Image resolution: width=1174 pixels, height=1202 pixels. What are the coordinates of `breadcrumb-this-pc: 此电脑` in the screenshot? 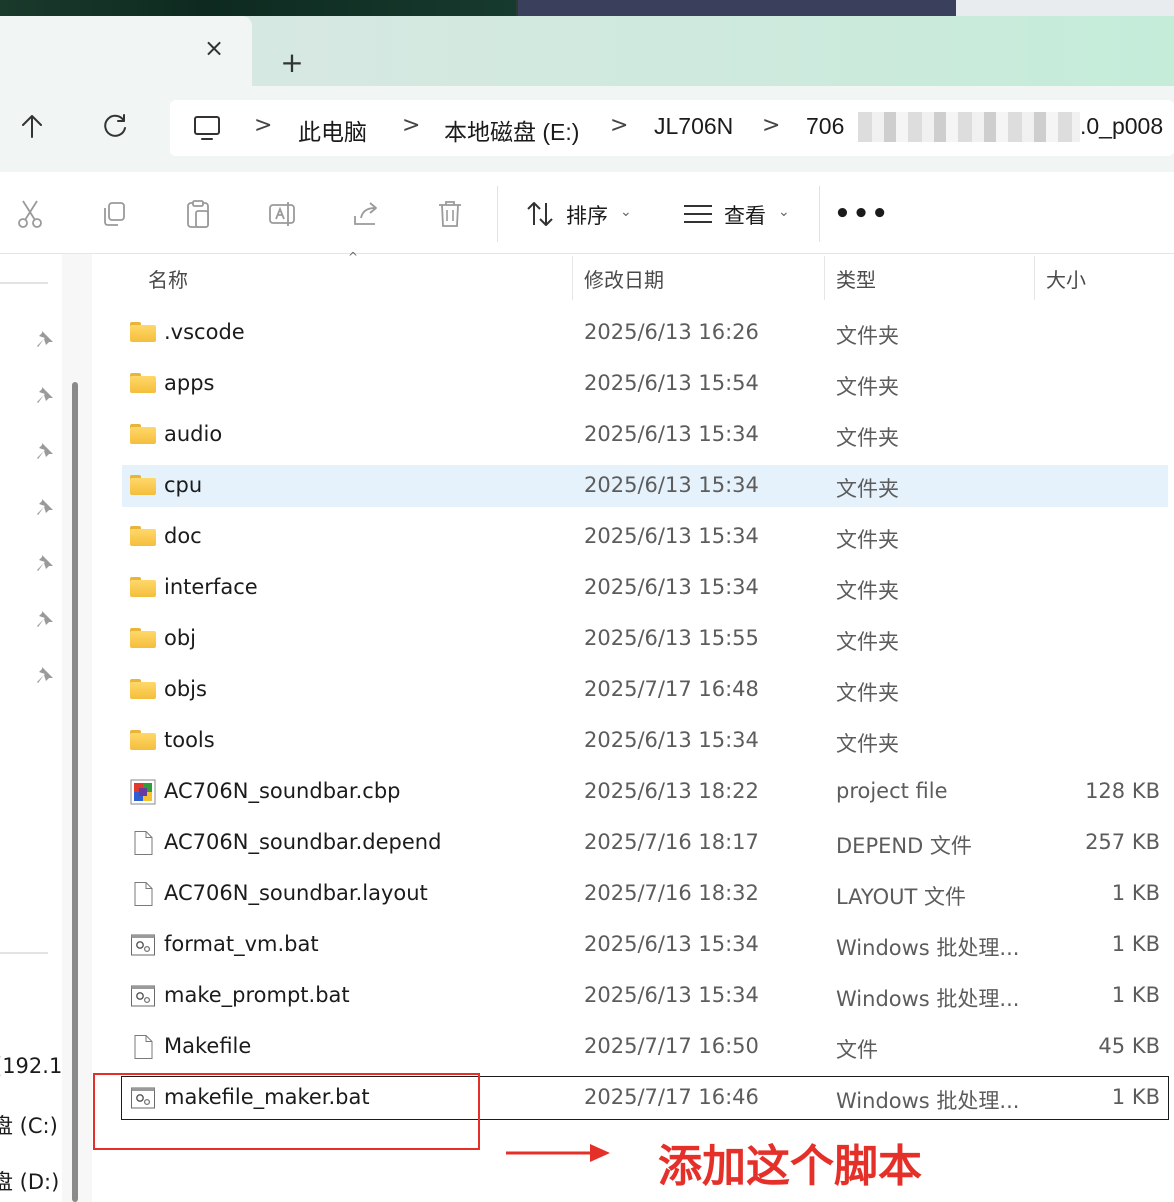 It's located at (332, 130).